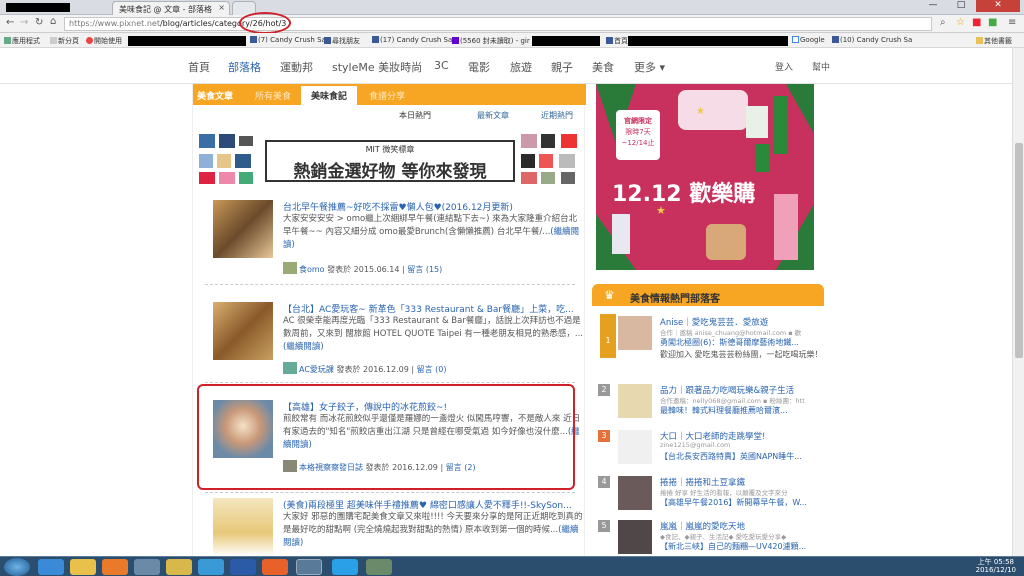 The image size is (1024, 576). Describe the element at coordinates (221, 7) in the screenshot. I see `close-tab-icon: ×` at that location.